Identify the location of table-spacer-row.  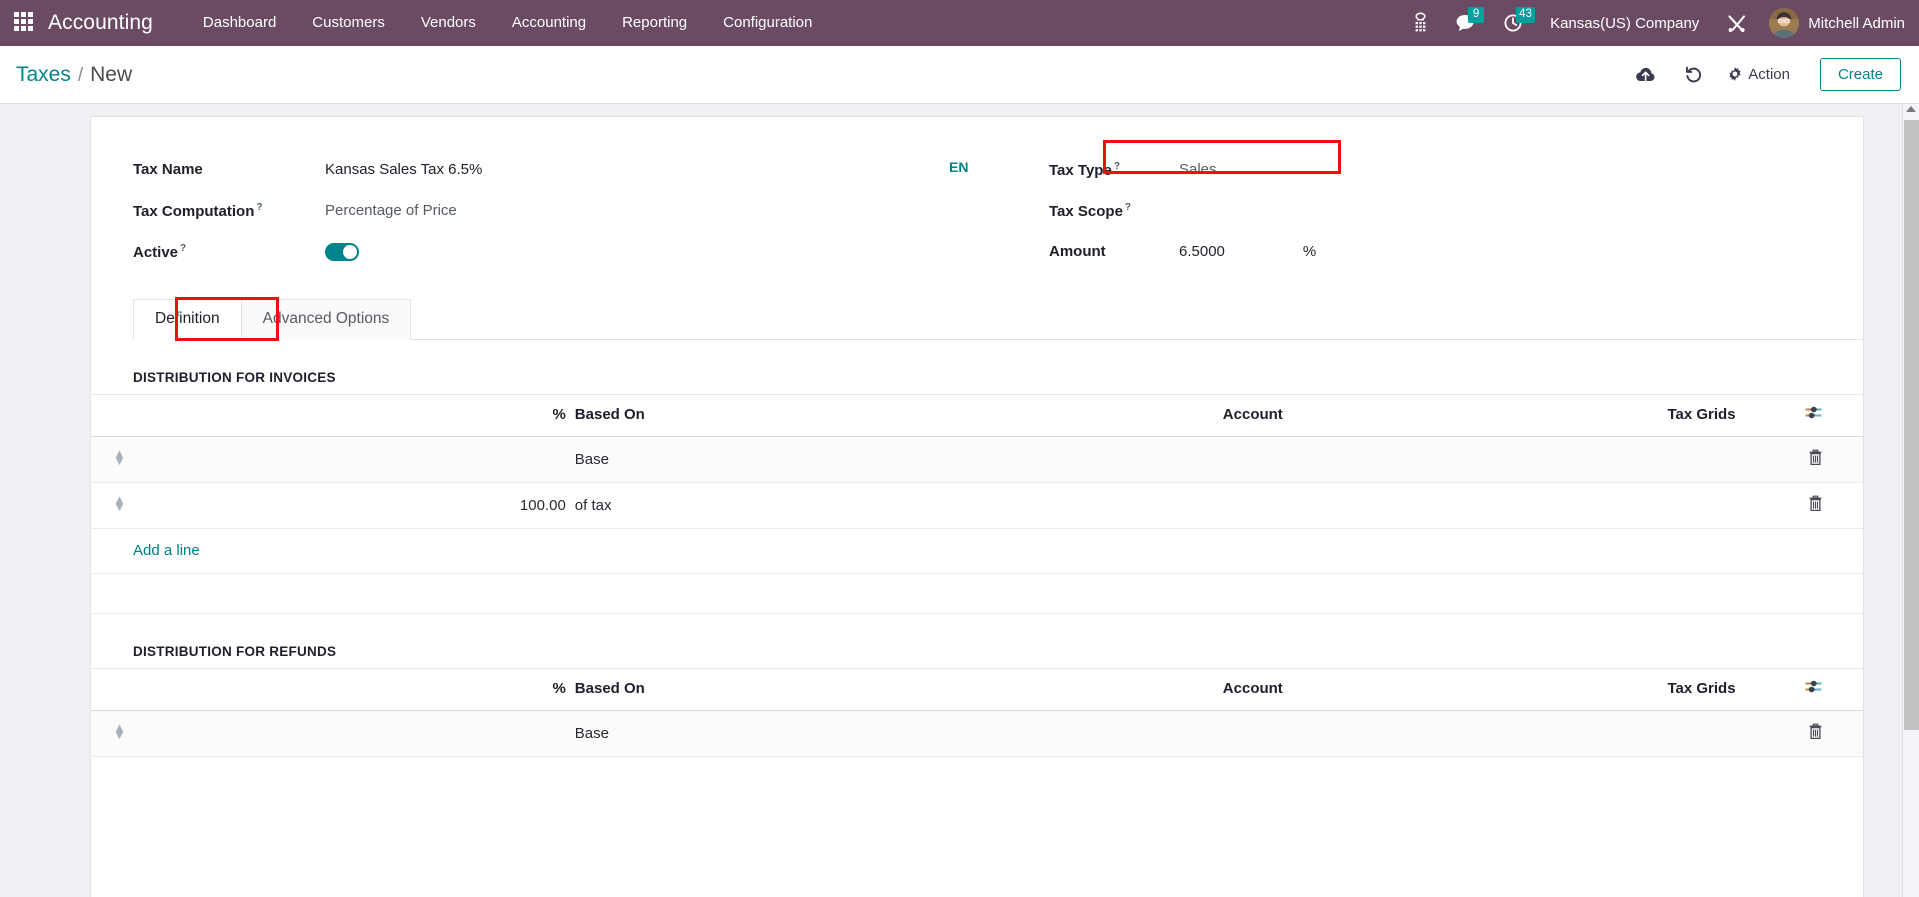
(977, 594).